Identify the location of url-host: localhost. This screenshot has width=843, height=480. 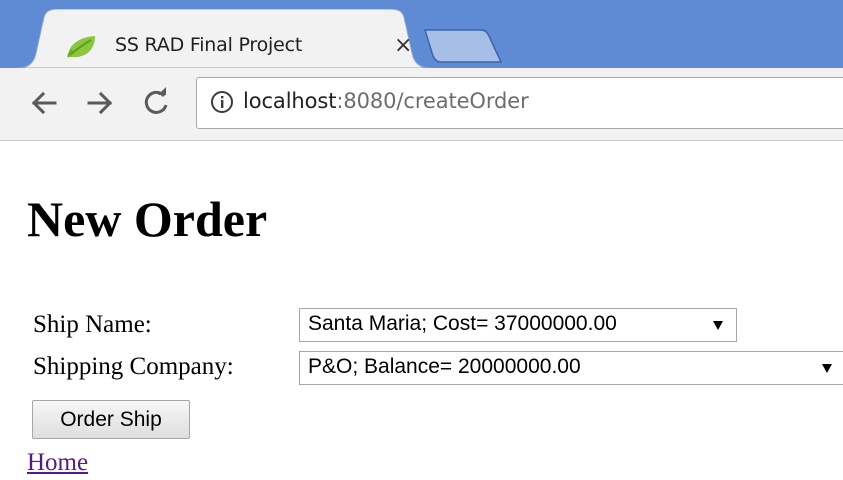
(290, 101).